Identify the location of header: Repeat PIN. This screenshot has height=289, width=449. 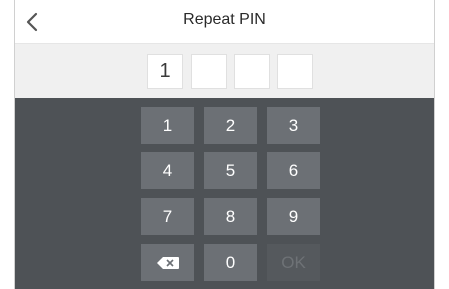
(224, 22).